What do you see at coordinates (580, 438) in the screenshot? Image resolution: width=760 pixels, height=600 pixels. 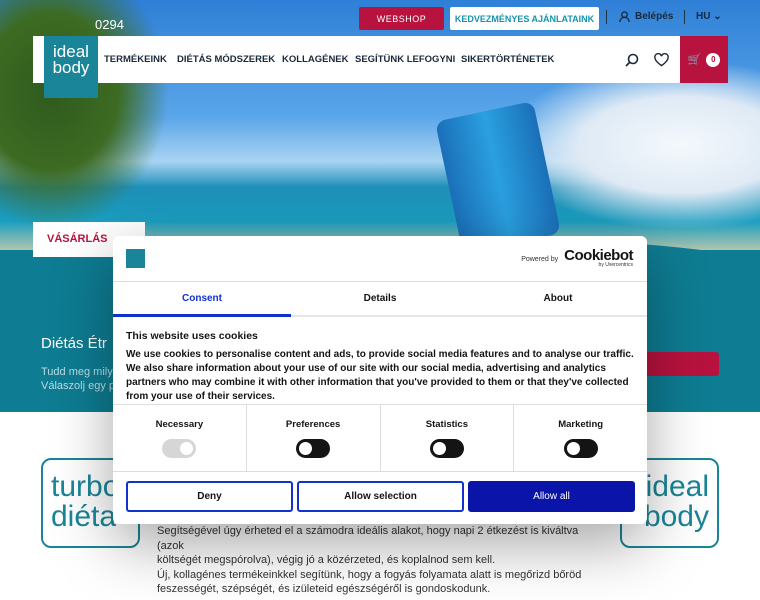 I see `category-marketing: Marketing` at bounding box center [580, 438].